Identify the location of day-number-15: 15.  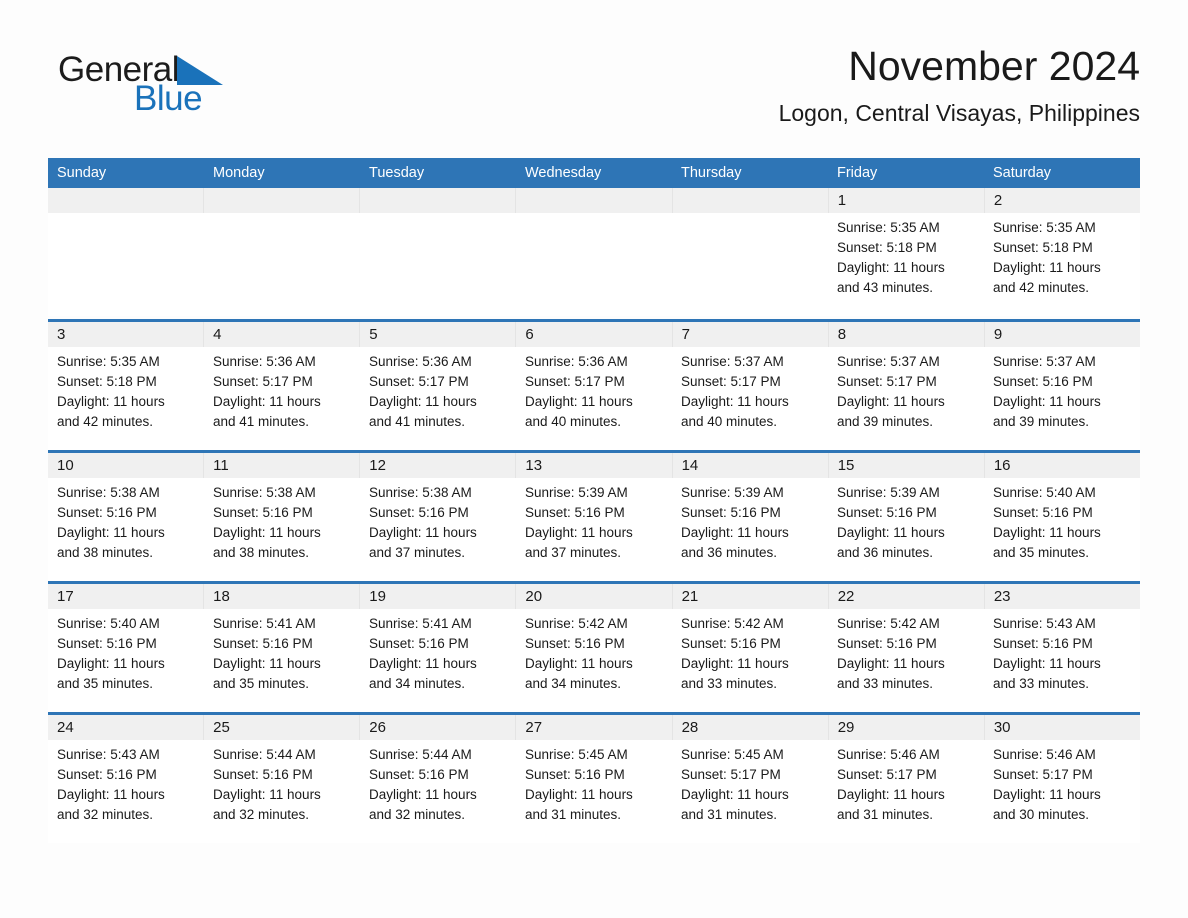
(907, 465).